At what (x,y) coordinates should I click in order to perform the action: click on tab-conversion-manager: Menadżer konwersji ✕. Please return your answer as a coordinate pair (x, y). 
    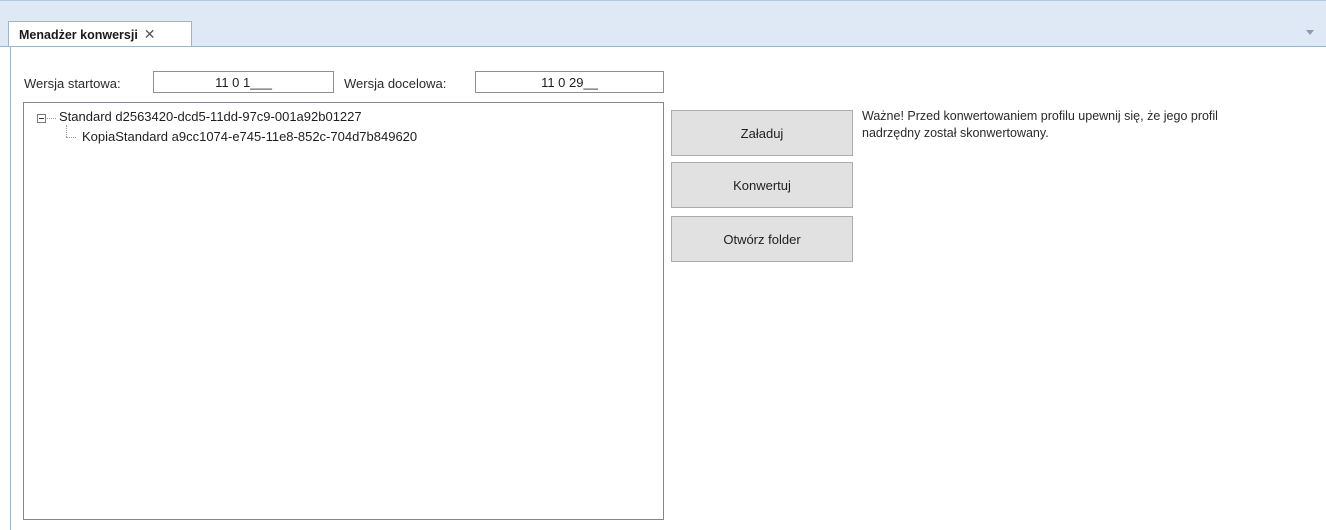
    Looking at the image, I should click on (100, 34).